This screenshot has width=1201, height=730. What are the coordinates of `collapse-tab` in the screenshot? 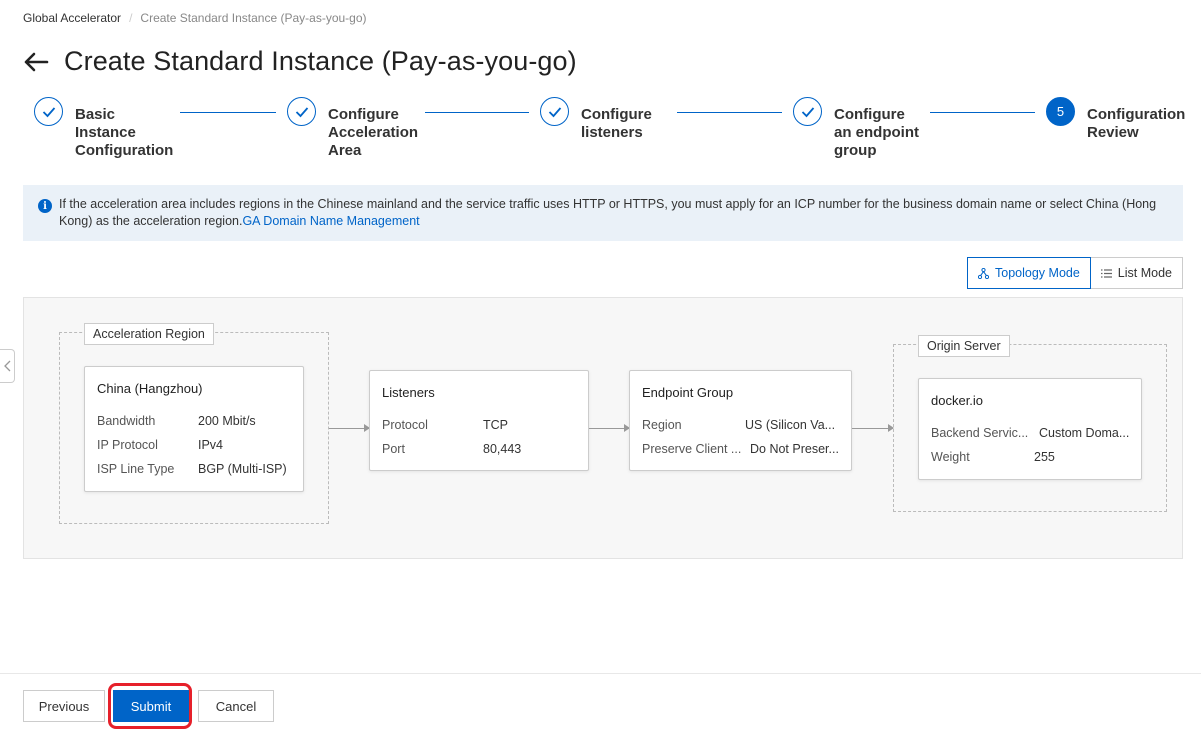 It's located at (7, 366).